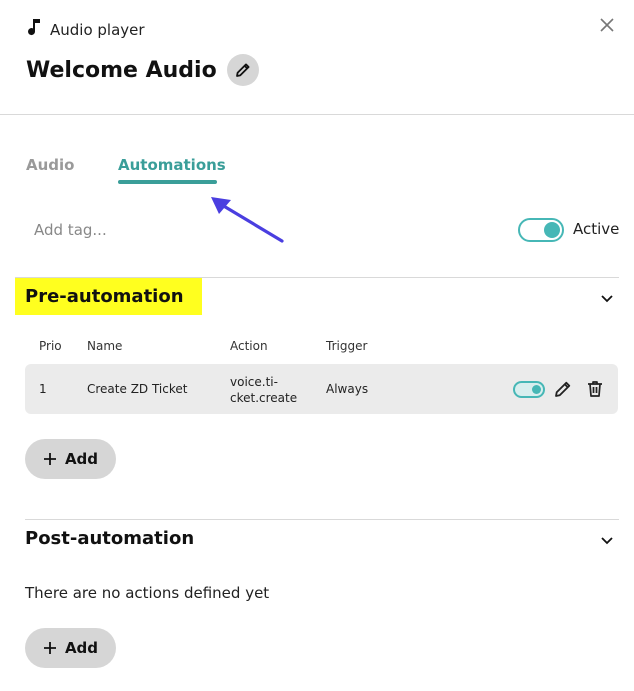 This screenshot has height=691, width=634. What do you see at coordinates (105, 346) in the screenshot?
I see `column-header-name: Name` at bounding box center [105, 346].